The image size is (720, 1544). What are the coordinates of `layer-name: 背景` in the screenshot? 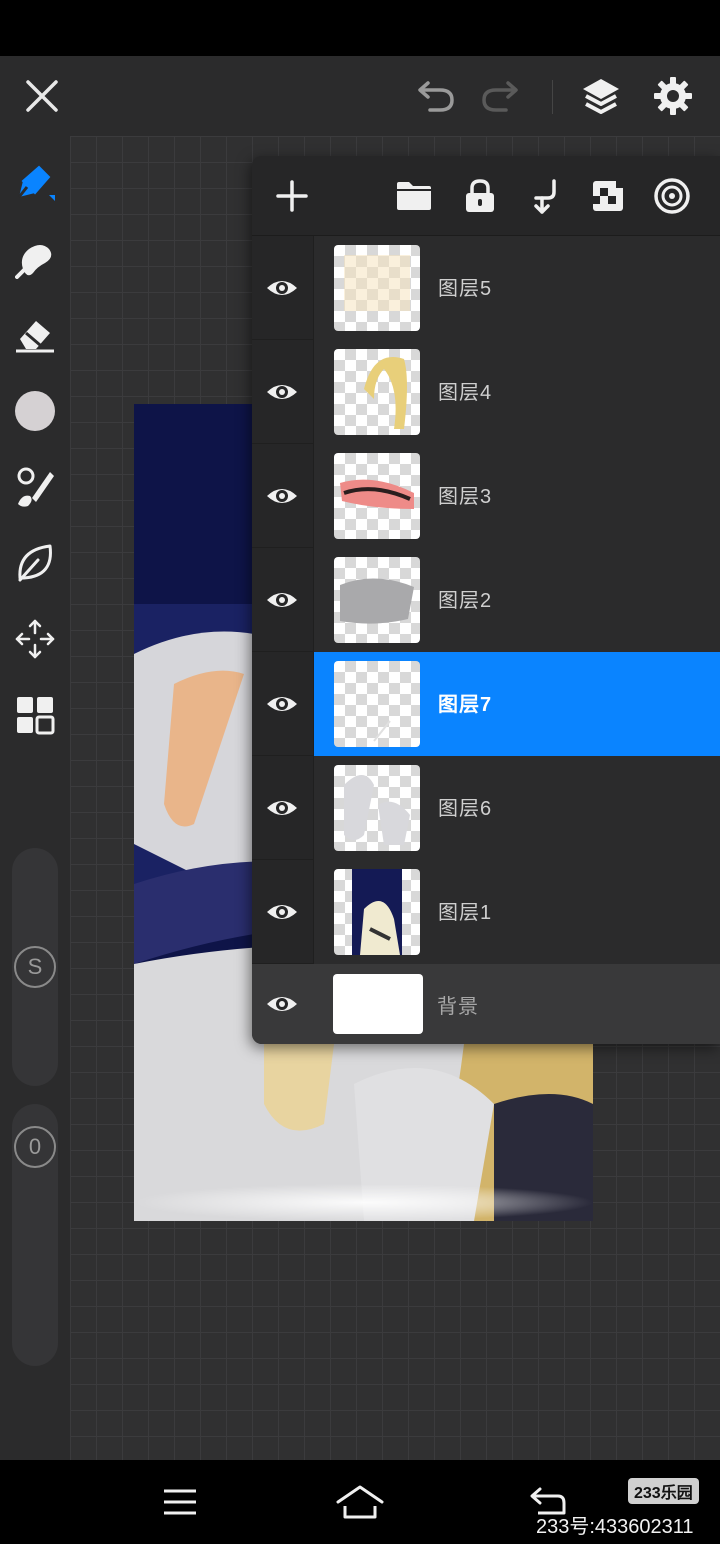 It's located at (458, 1007).